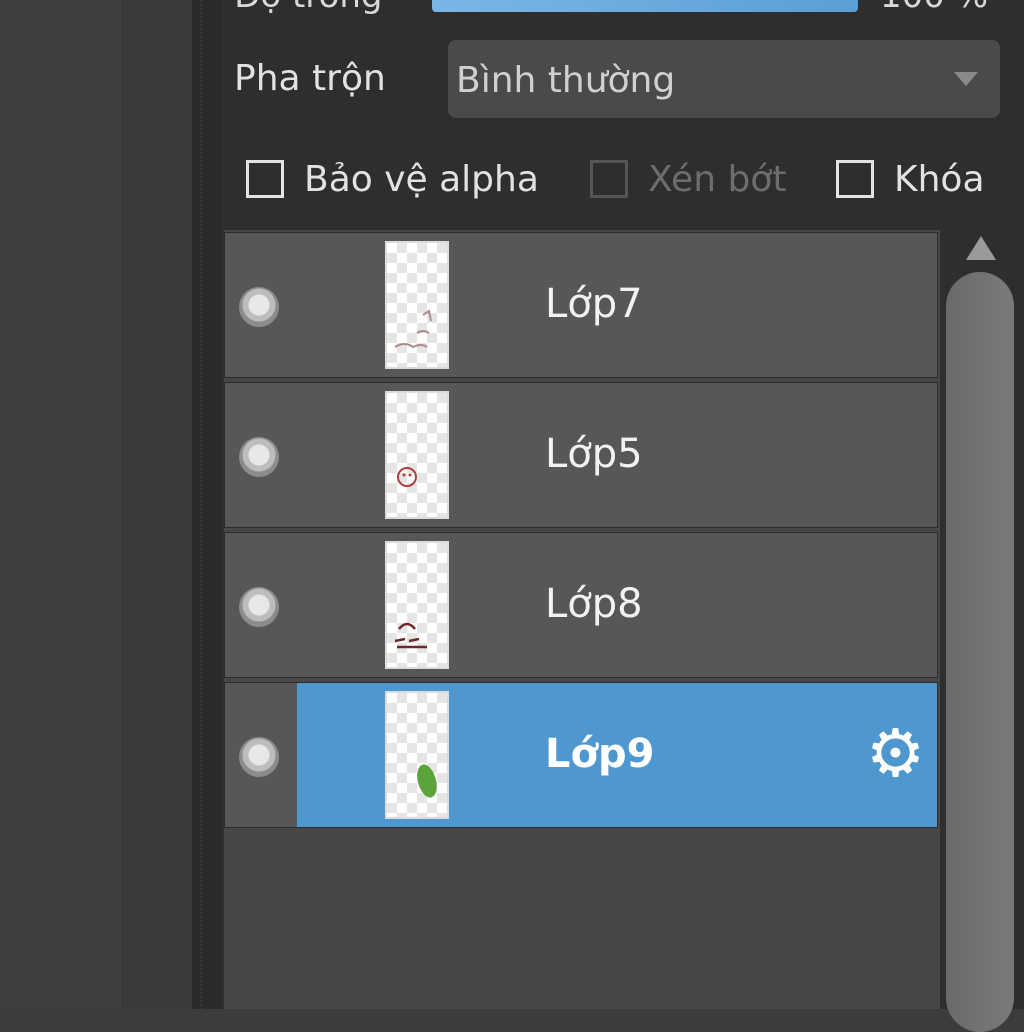  Describe the element at coordinates (717, 179) in the screenshot. I see `clipping-label: Xén bớt` at that location.